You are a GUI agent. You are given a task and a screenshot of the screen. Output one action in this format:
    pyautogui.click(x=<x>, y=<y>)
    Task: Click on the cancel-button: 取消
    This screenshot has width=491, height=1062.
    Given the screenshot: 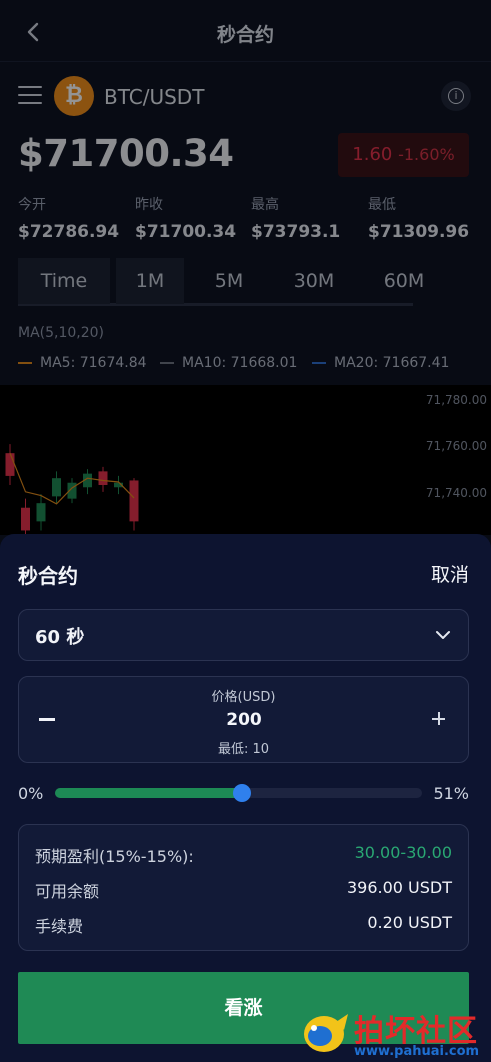 What is the action you would take?
    pyautogui.click(x=450, y=573)
    